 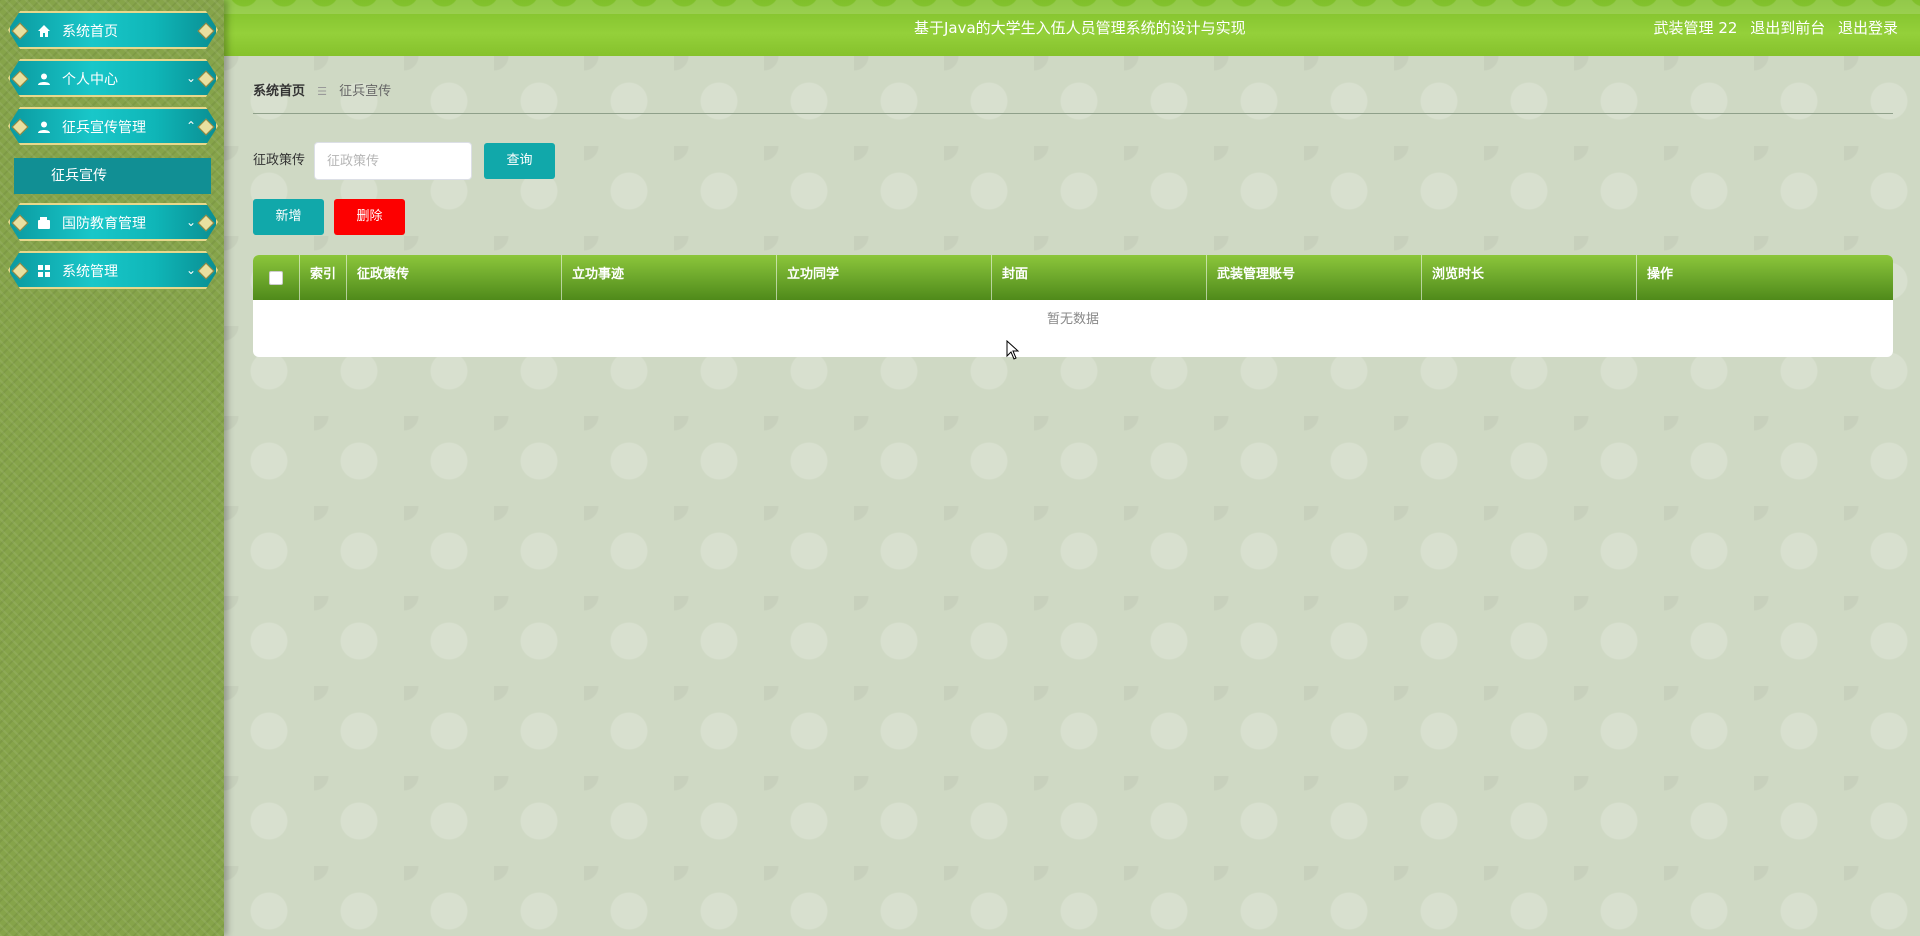 I want to click on column-header: 立功同学, so click(x=884, y=277).